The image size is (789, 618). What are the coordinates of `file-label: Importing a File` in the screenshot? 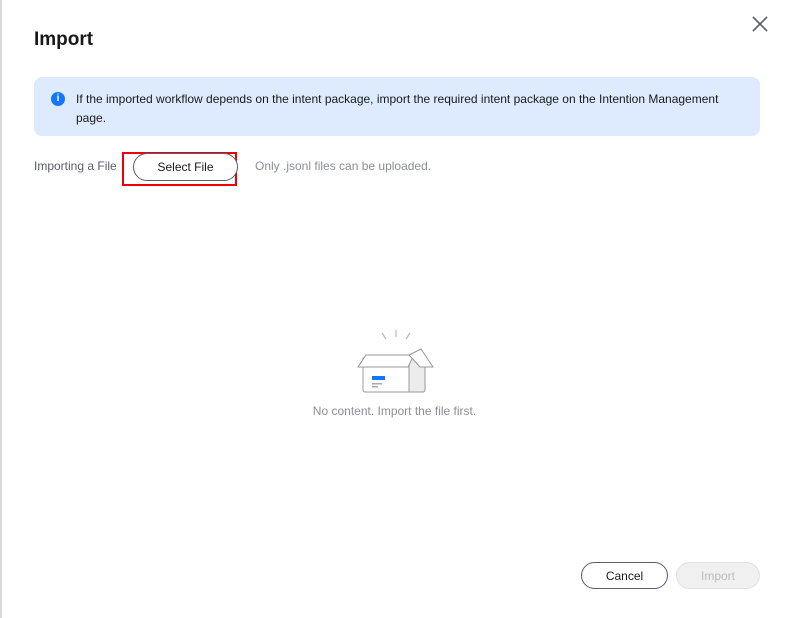 It's located at (75, 166).